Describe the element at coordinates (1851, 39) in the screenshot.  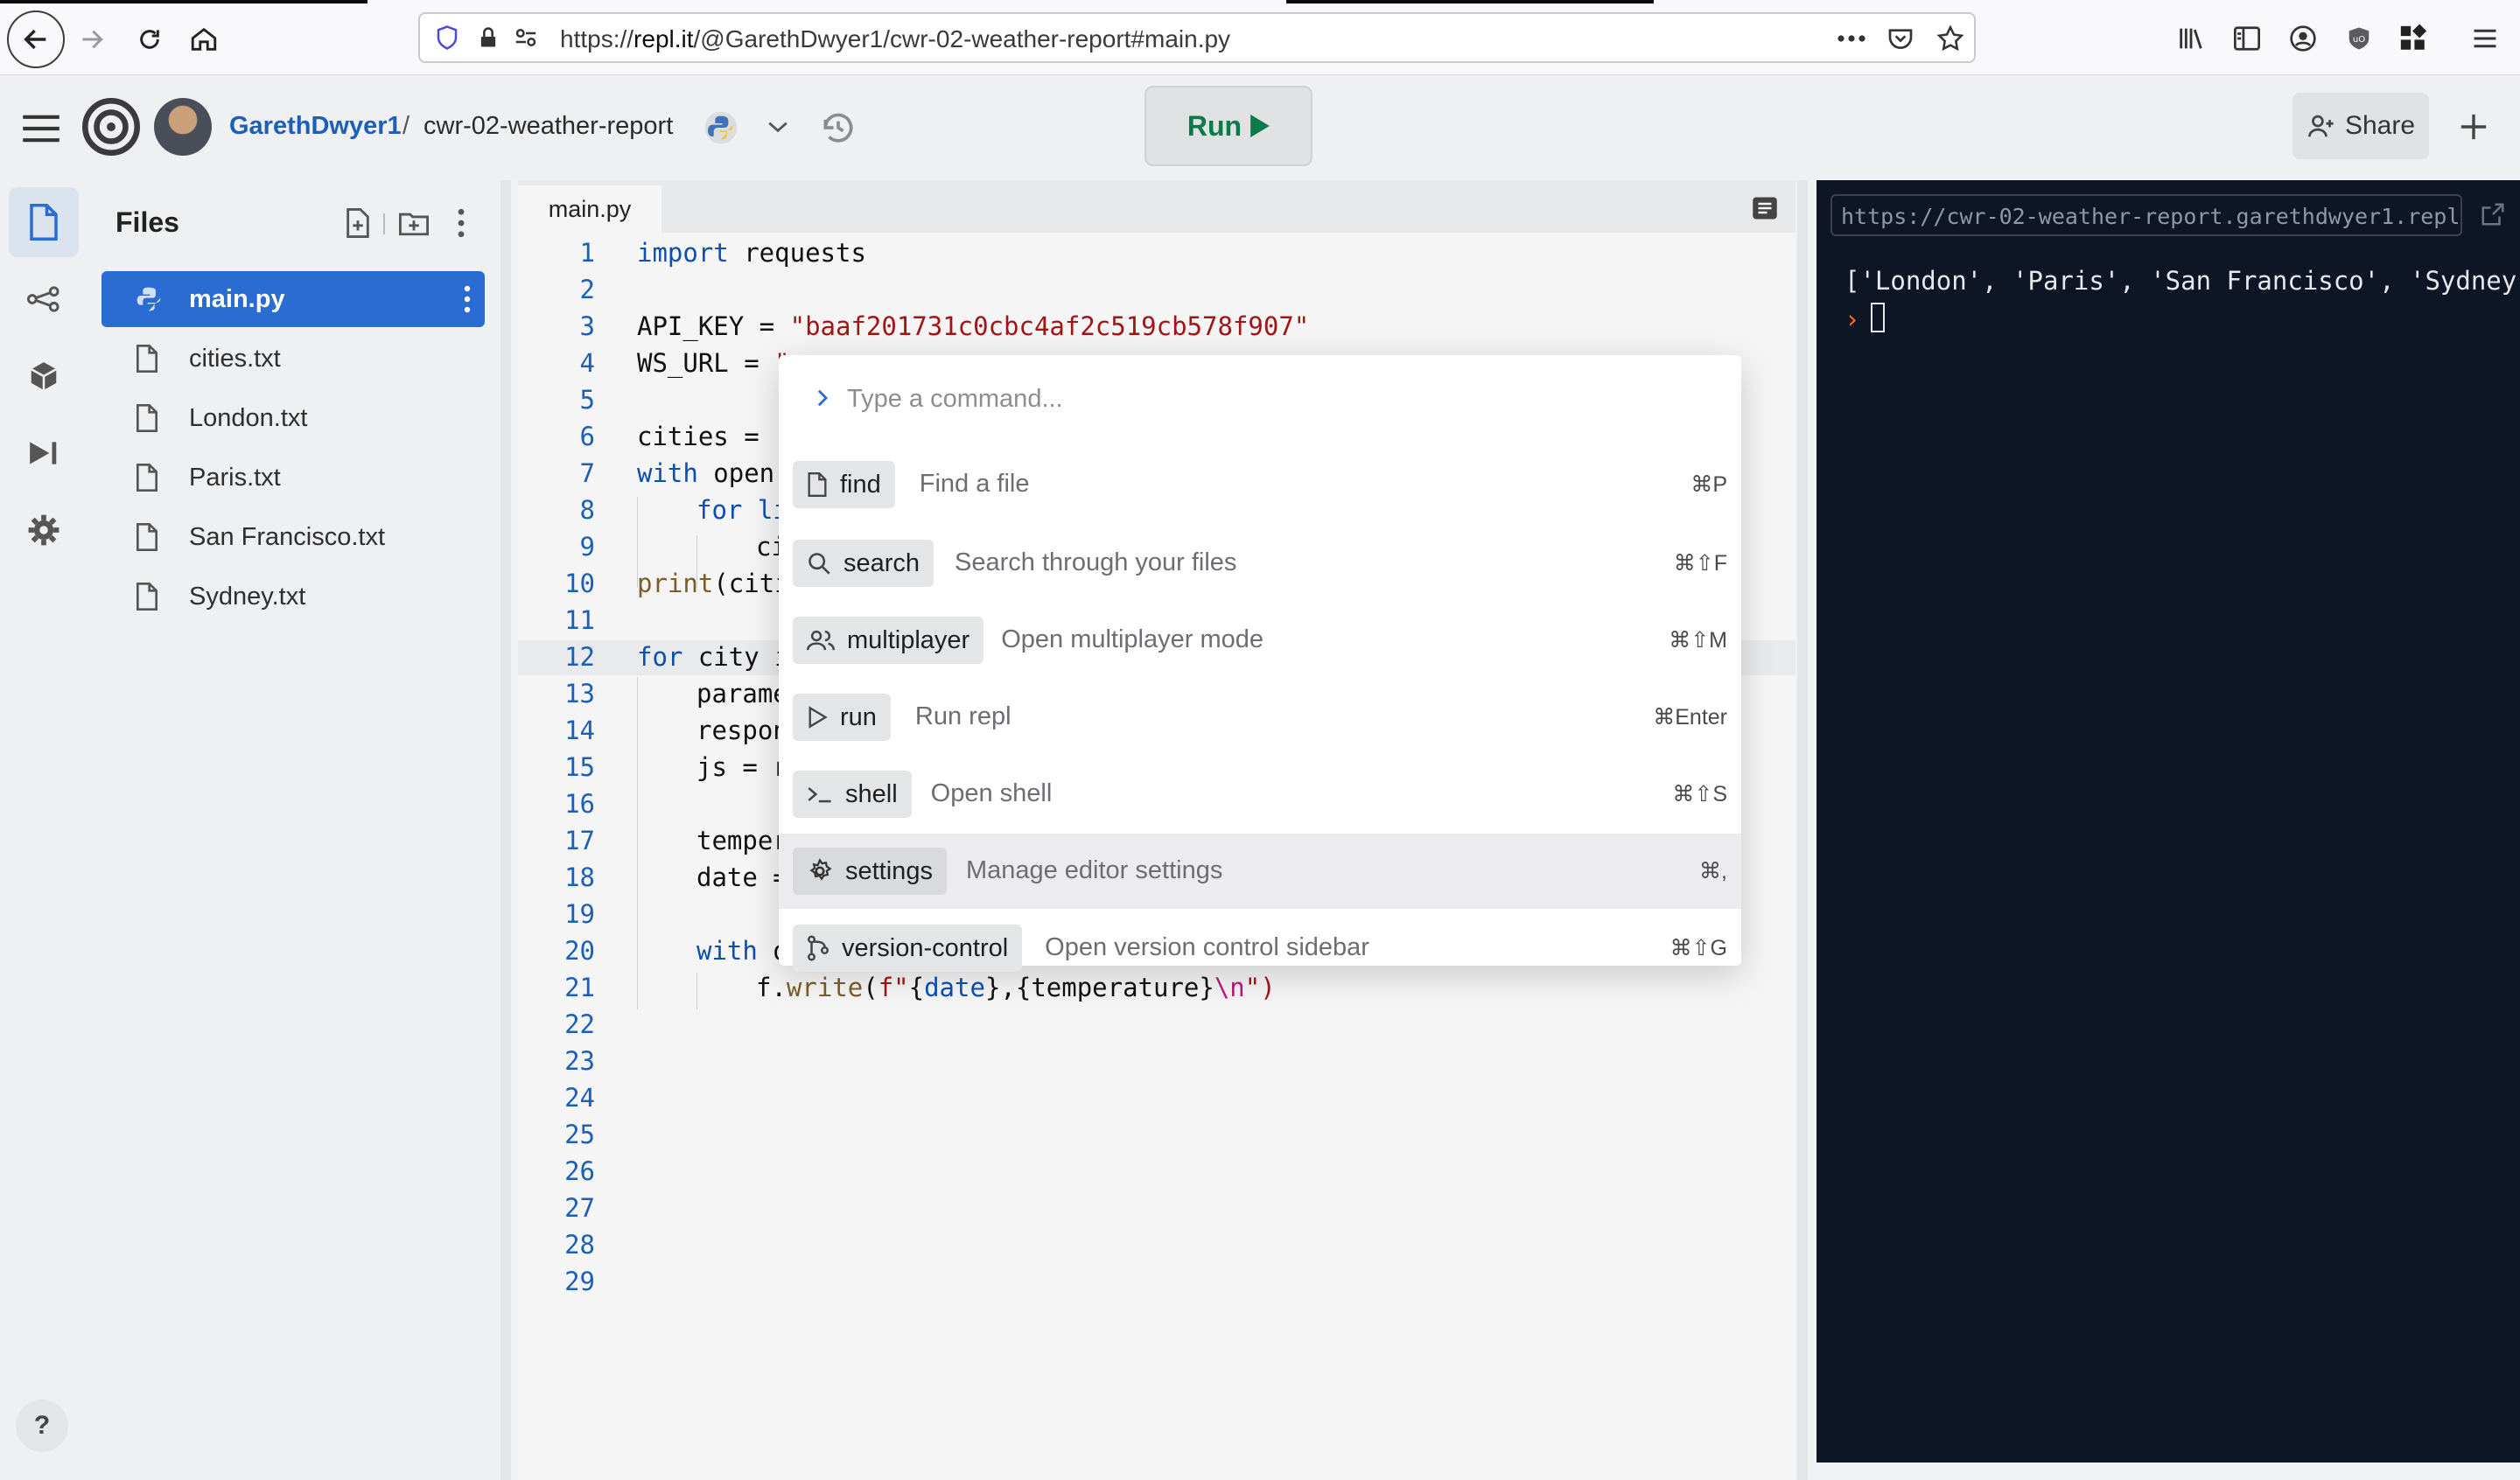
I see `more-icon` at that location.